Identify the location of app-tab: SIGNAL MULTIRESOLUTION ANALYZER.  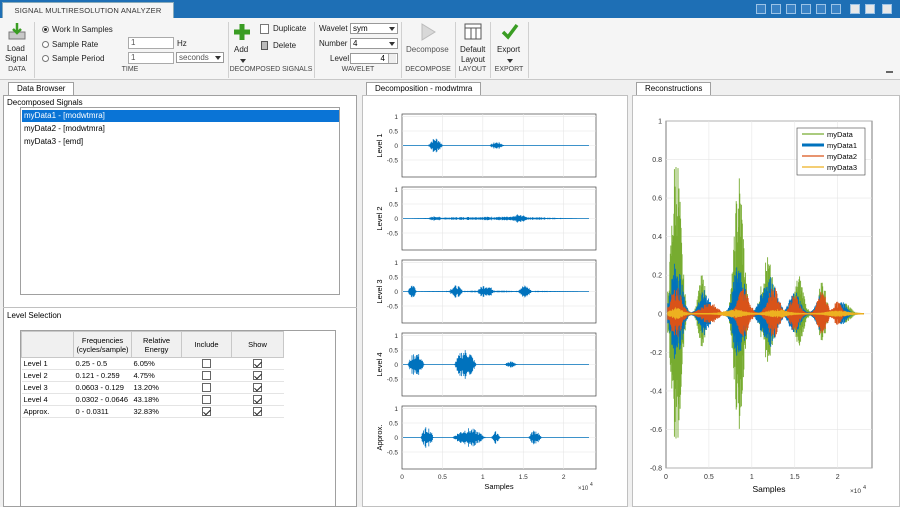
(88, 10).